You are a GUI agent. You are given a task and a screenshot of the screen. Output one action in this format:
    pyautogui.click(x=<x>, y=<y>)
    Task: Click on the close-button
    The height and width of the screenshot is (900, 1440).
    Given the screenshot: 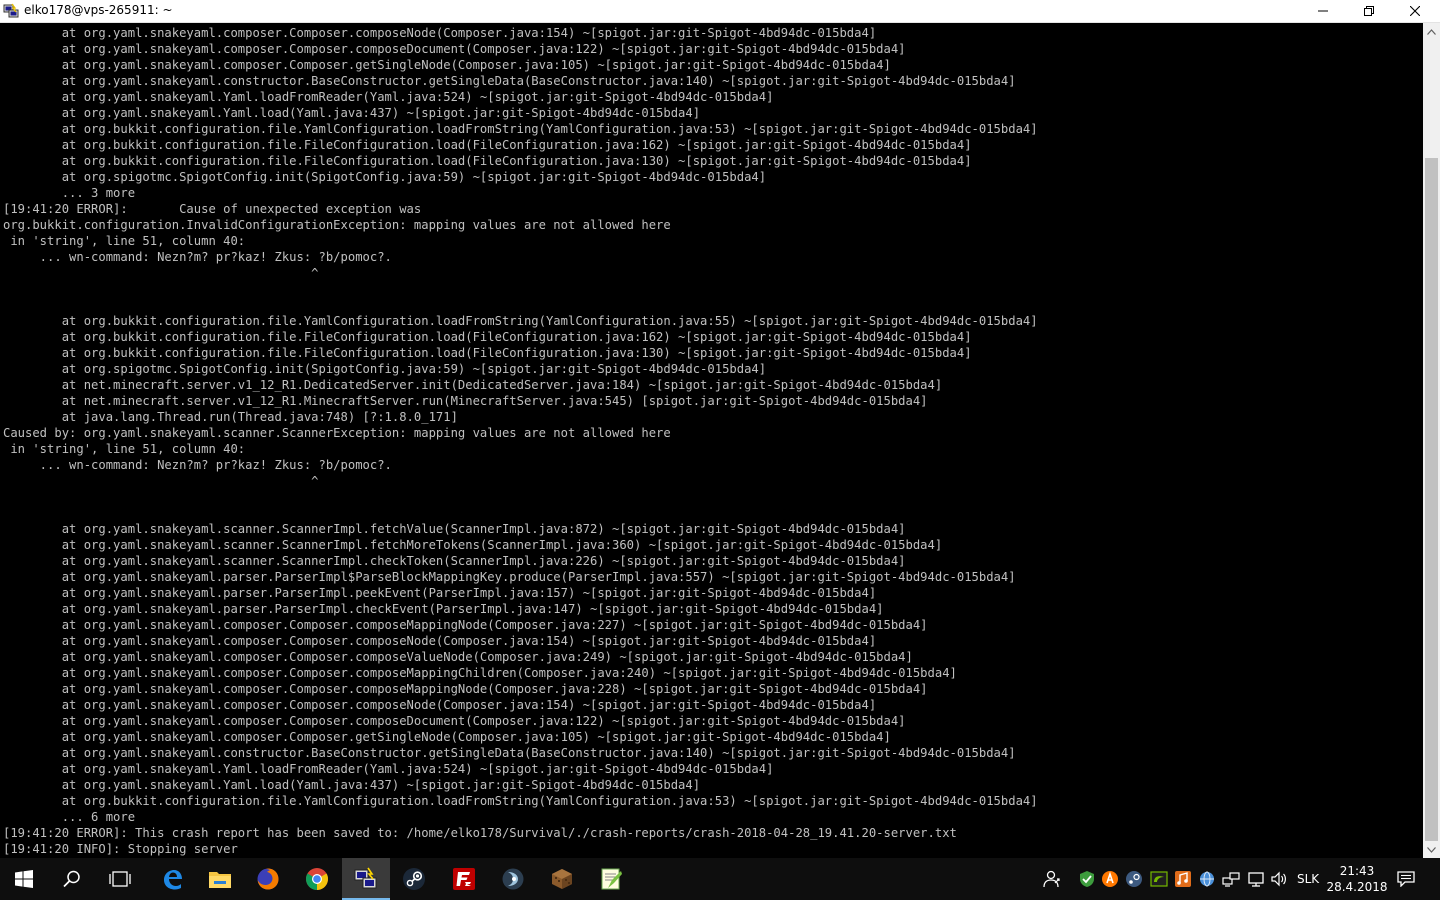 What is the action you would take?
    pyautogui.click(x=1415, y=11)
    